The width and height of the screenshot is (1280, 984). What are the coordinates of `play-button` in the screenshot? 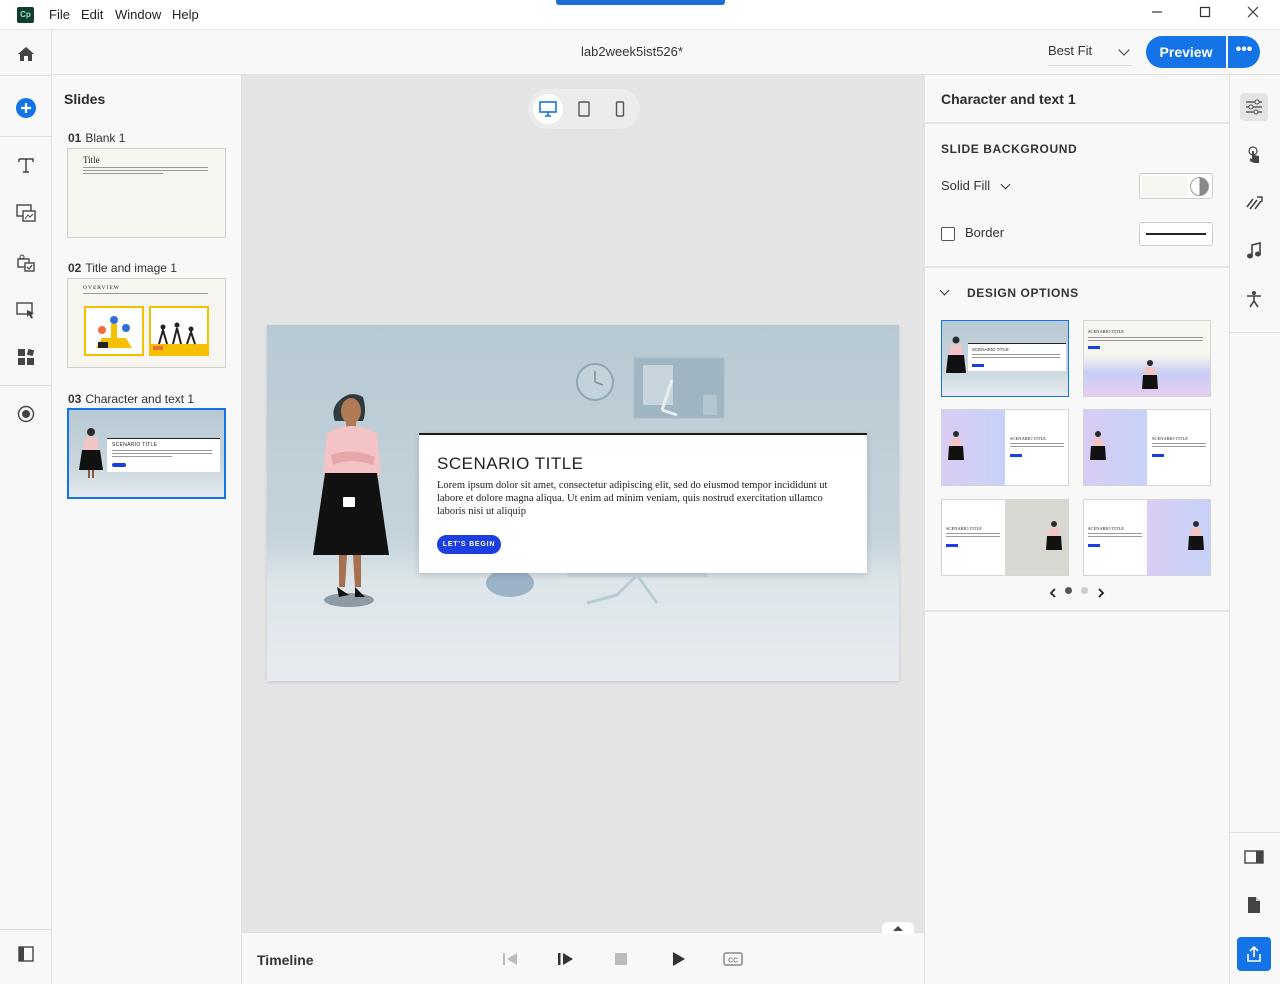 It's located at (678, 959).